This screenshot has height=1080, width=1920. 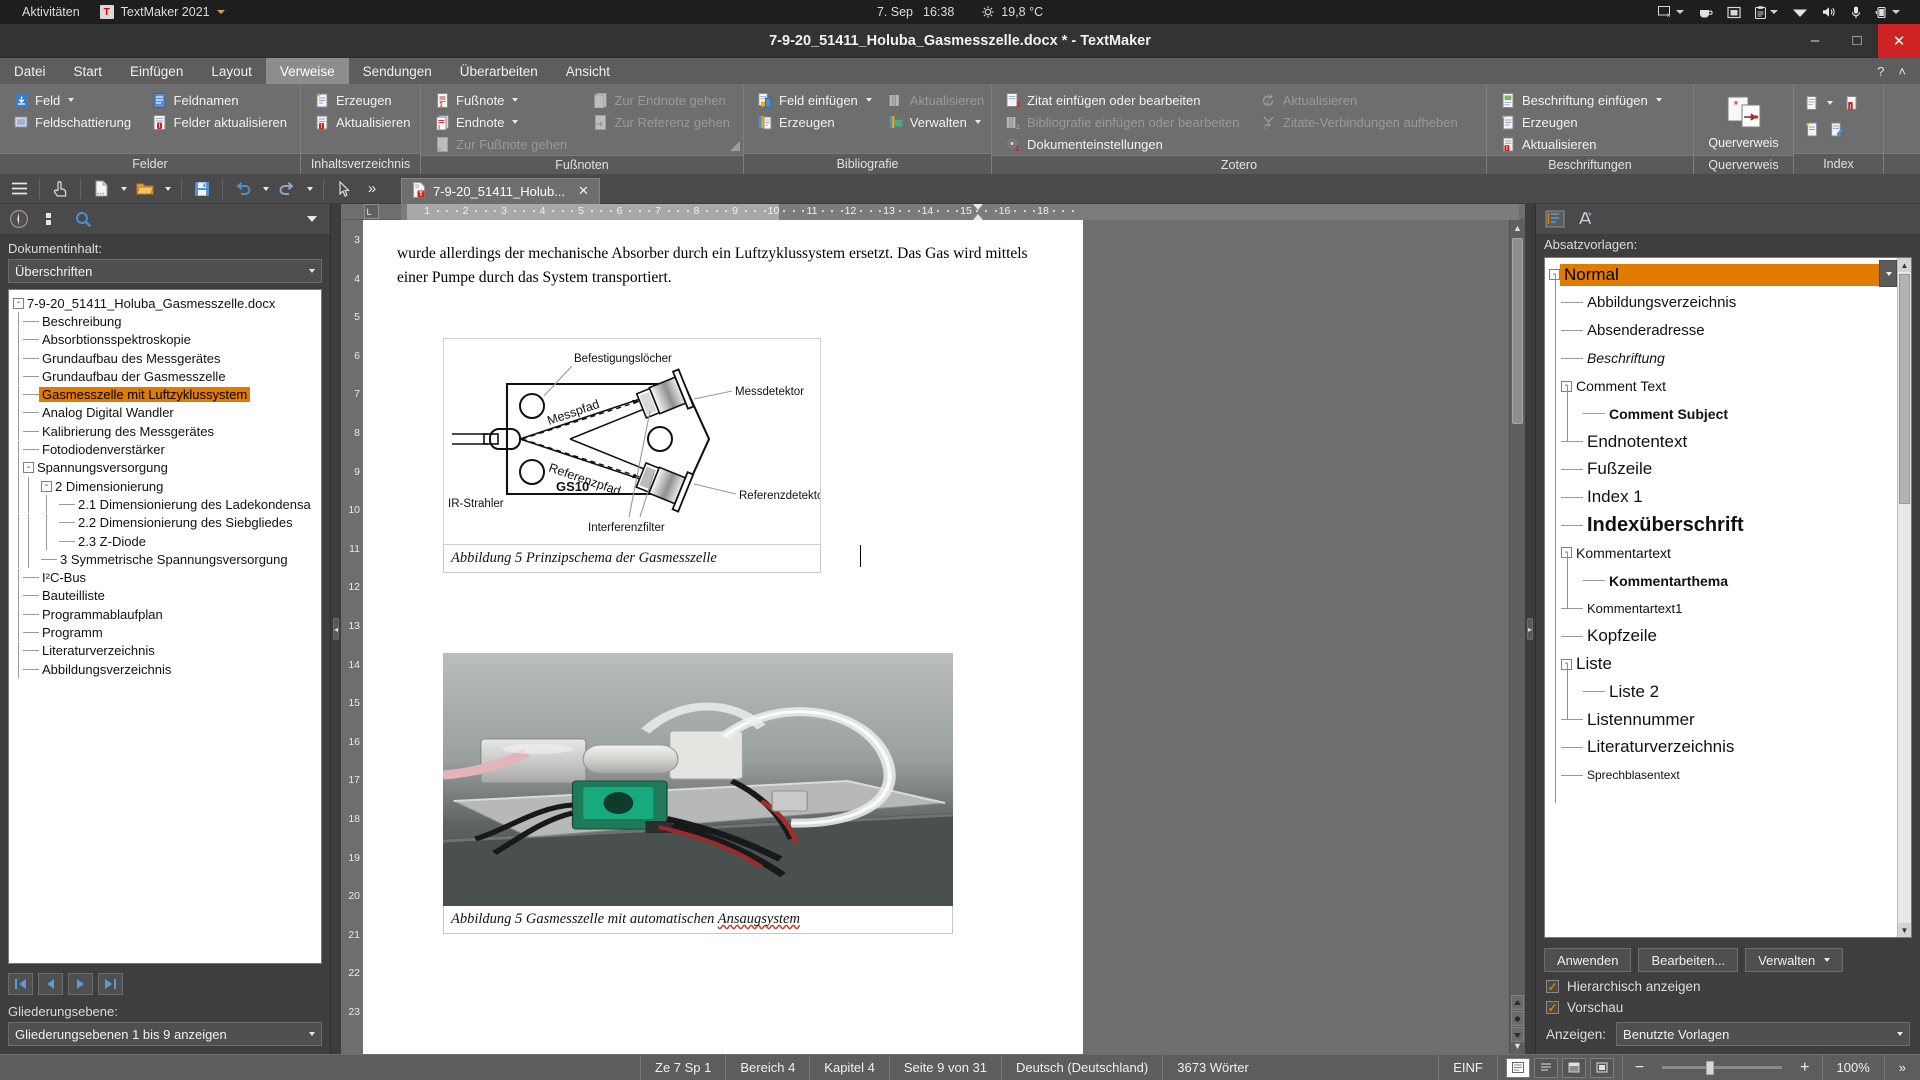 I want to click on menu-verweise: Verweise, so click(x=307, y=71).